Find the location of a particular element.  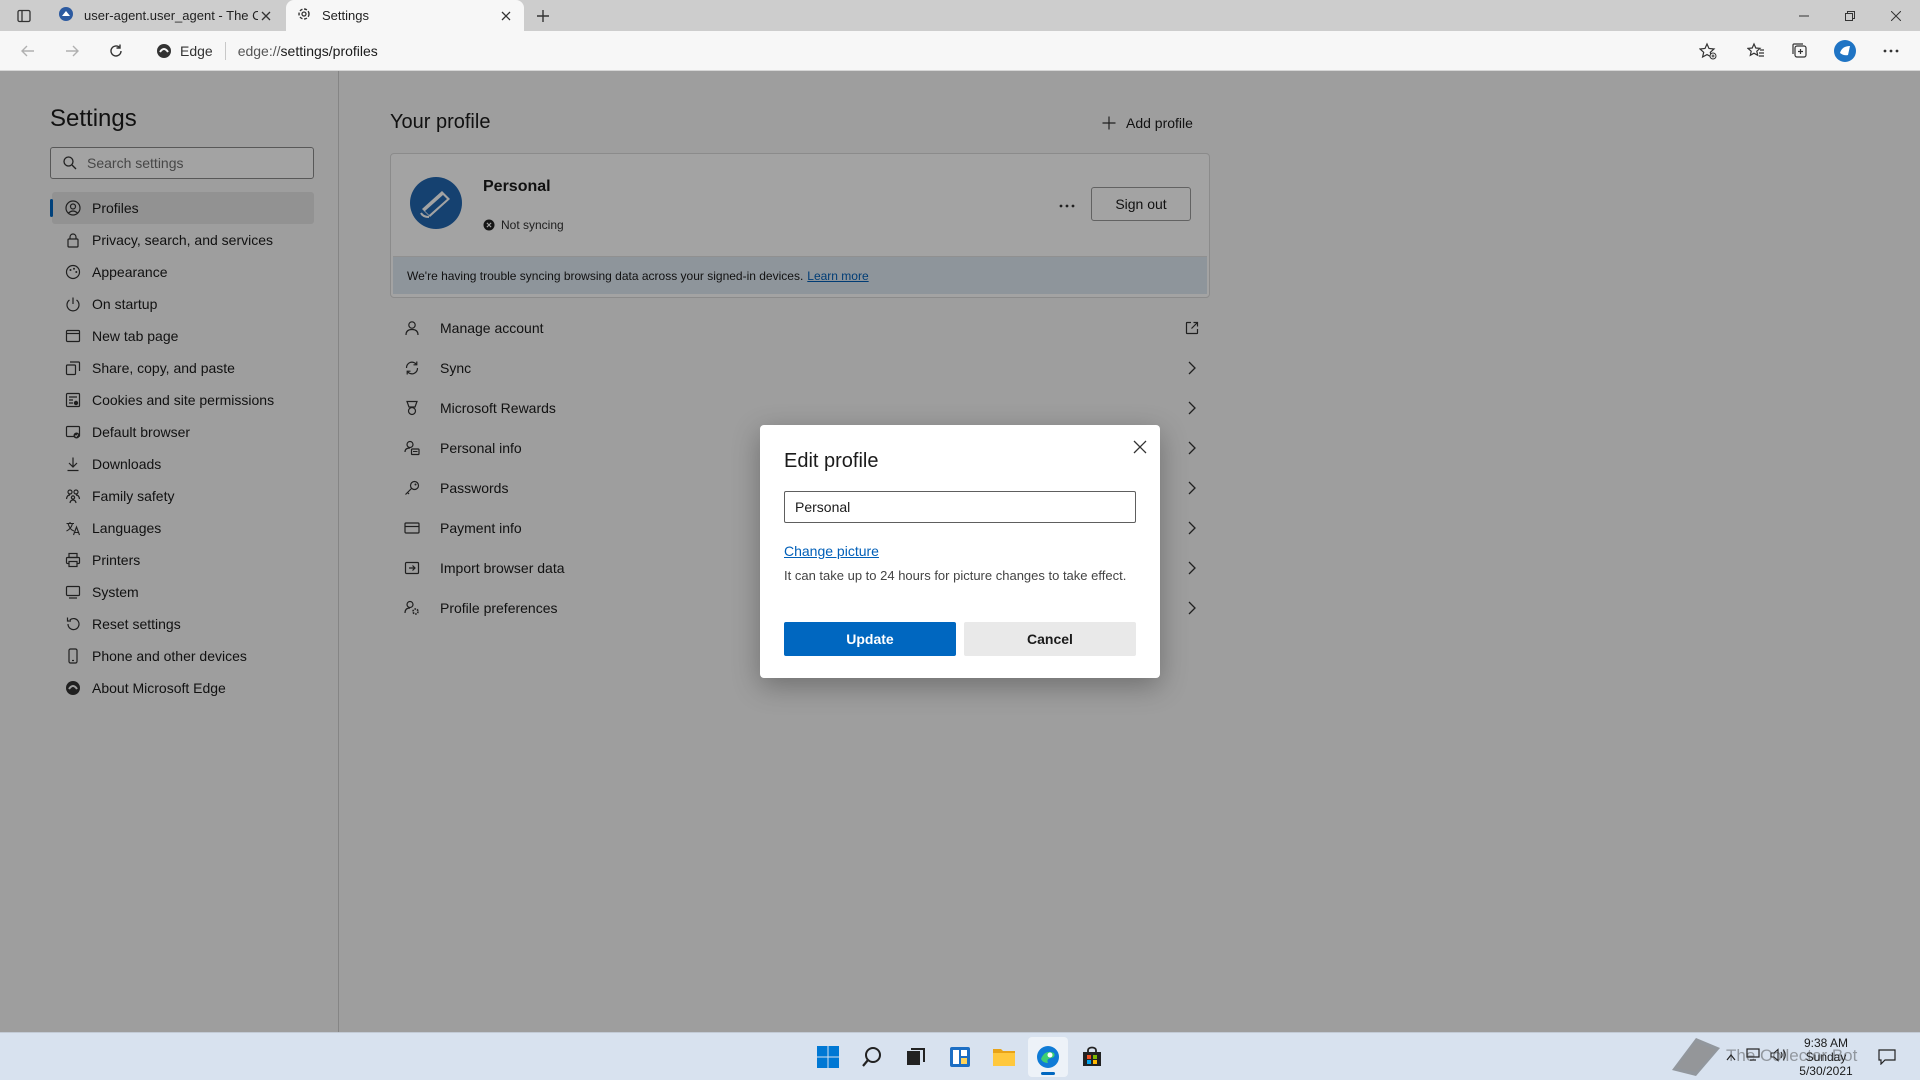

notification-icon is located at coordinates (1887, 1057).